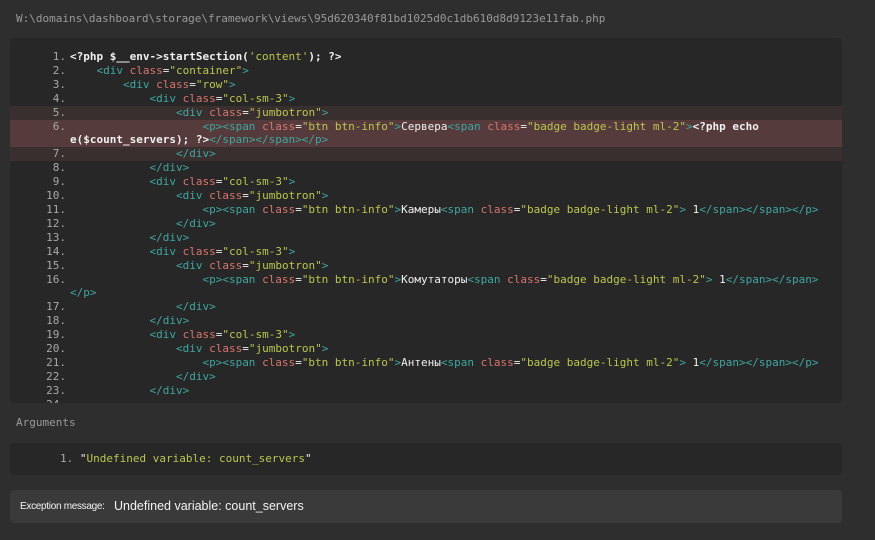 This screenshot has height=540, width=875. Describe the element at coordinates (426, 459) in the screenshot. I see `arguments-panel: 1. "Undefined variable: count_servers"` at that location.